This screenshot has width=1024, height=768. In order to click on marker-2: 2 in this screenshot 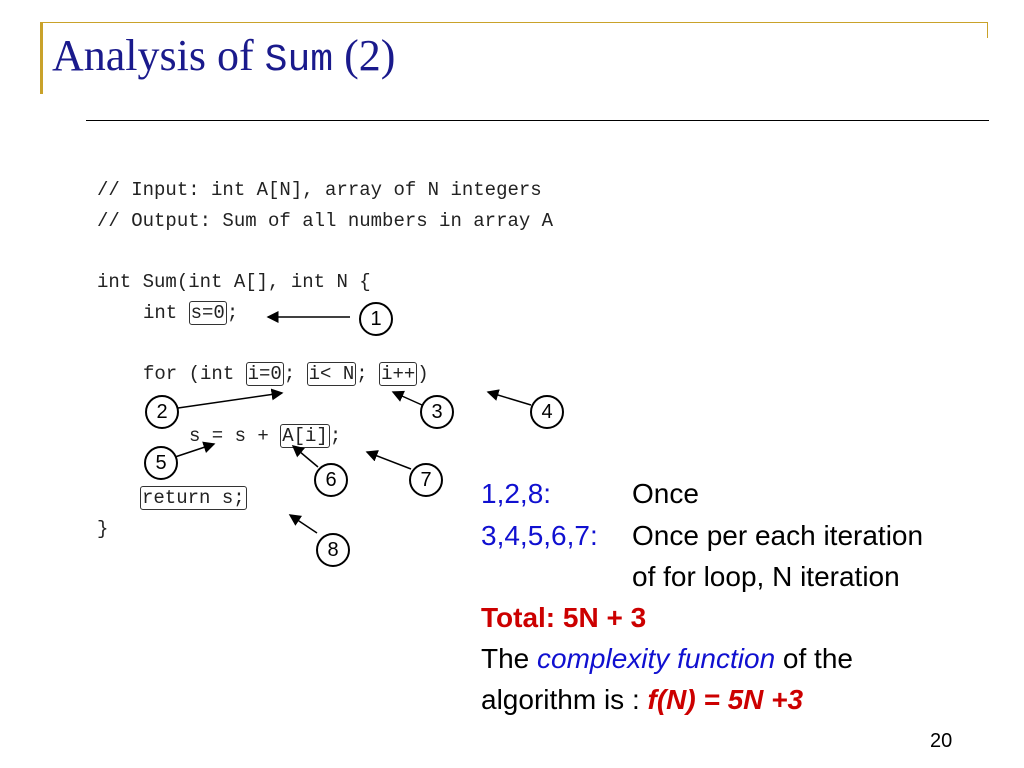, I will do `click(162, 412)`.